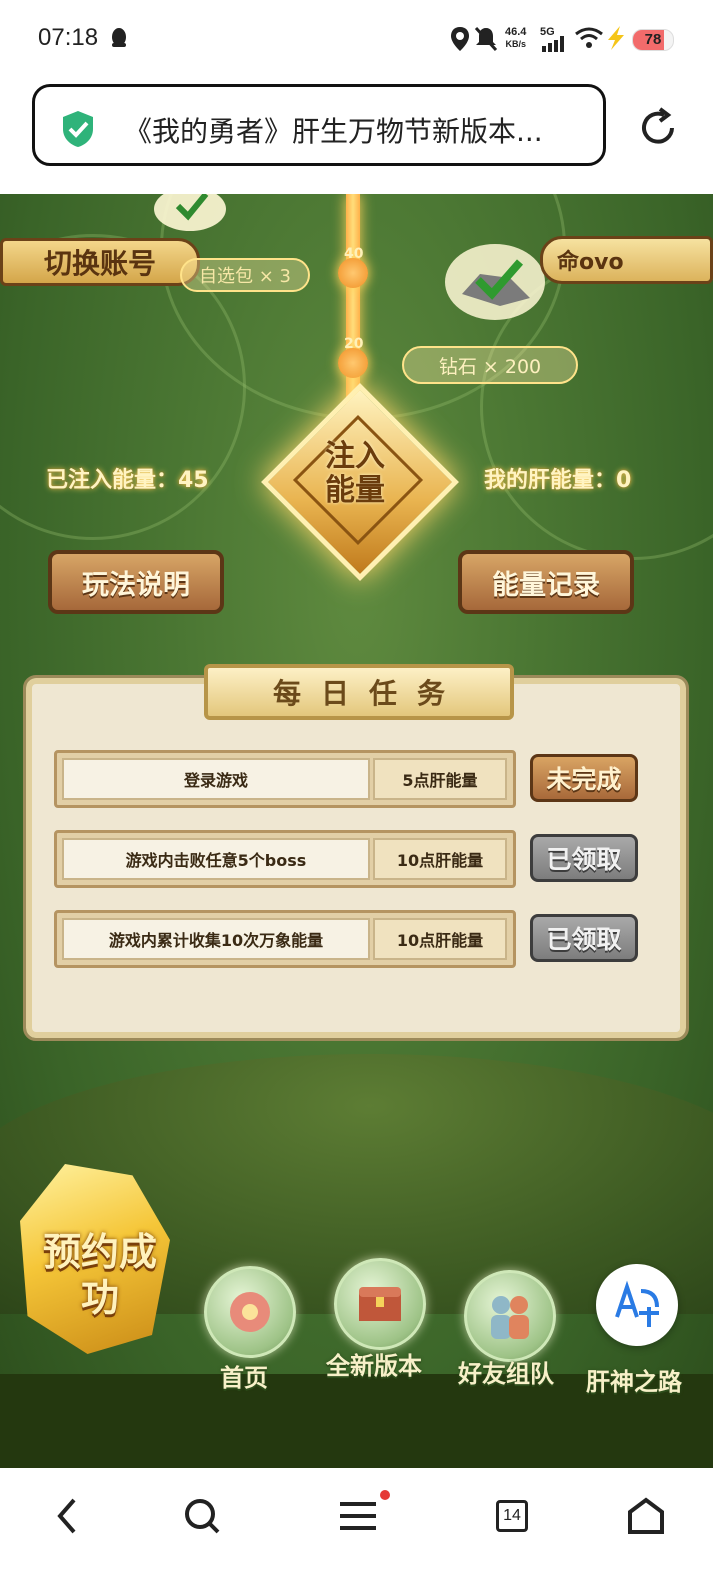 Image resolution: width=720 pixels, height=1584 pixels. I want to click on clock: 07:18, so click(68, 37).